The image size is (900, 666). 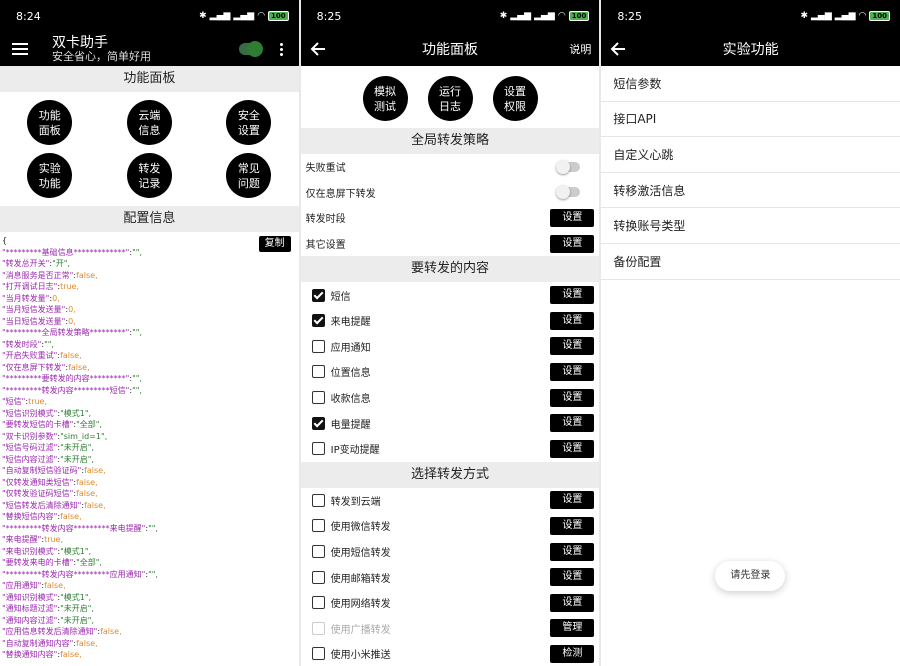 What do you see at coordinates (350, 348) in the screenshot?
I see `row-label: 应用通知` at bounding box center [350, 348].